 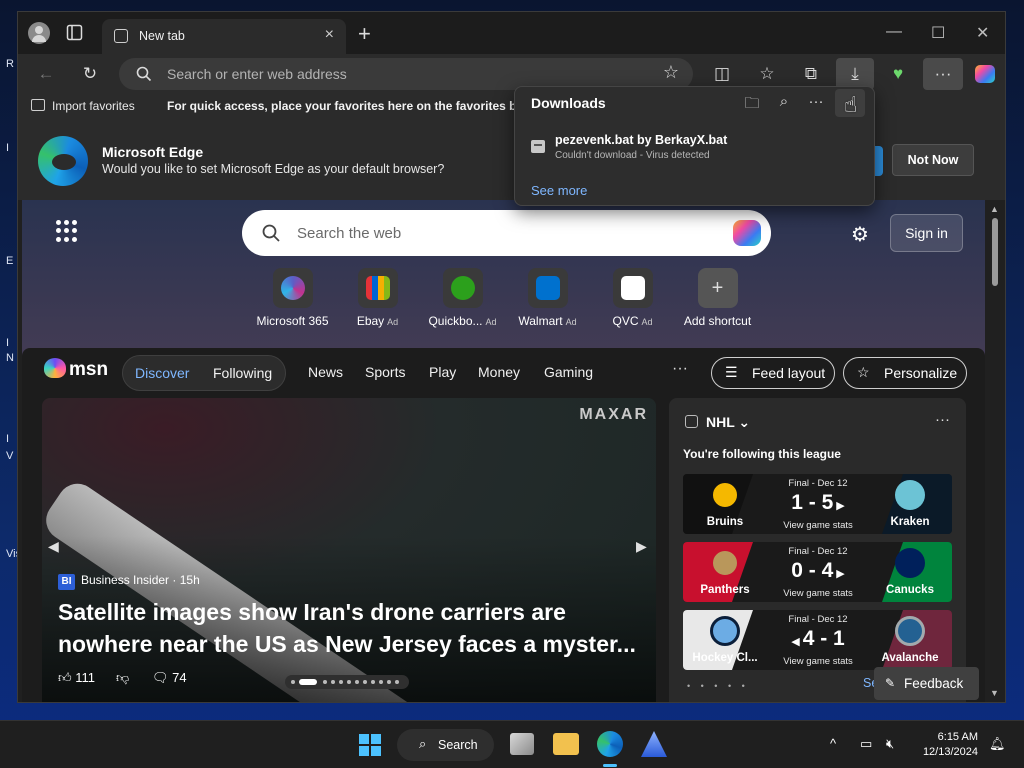 What do you see at coordinates (53, 546) in the screenshot?
I see `carousel-prev-icon: ◀` at bounding box center [53, 546].